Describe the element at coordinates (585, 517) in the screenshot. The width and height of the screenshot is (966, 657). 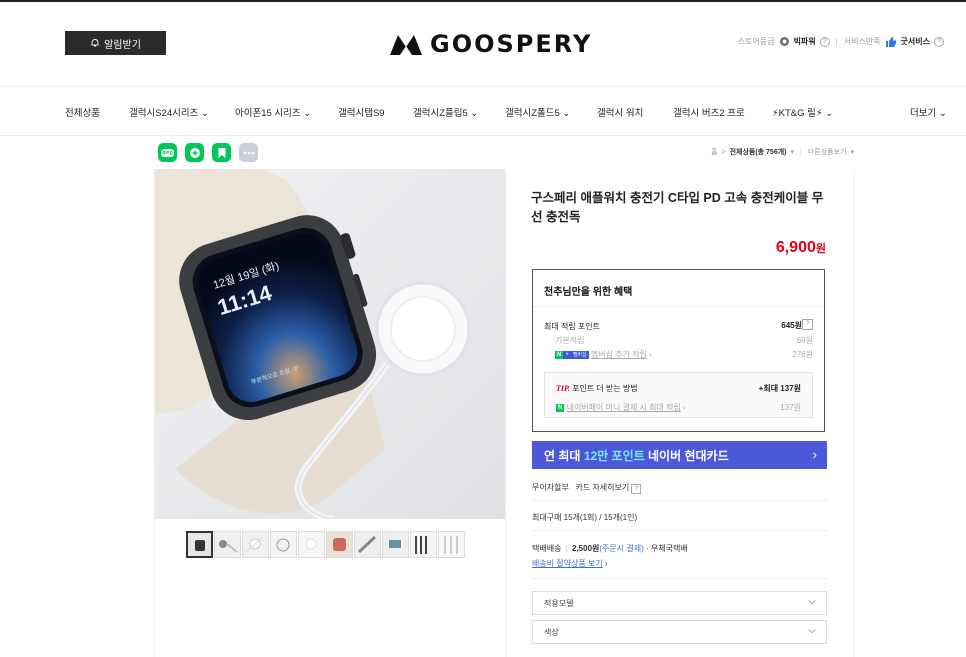
I see `max-purchase-text: 최대구매 15개(1회) / 15개(1인)` at that location.